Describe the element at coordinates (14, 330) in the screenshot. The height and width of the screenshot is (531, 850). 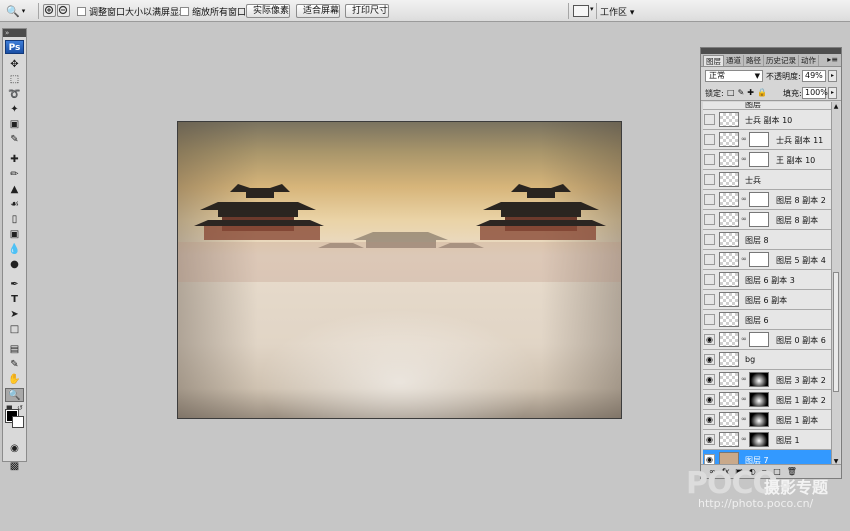
I see `shape-tool-icon: □` at that location.